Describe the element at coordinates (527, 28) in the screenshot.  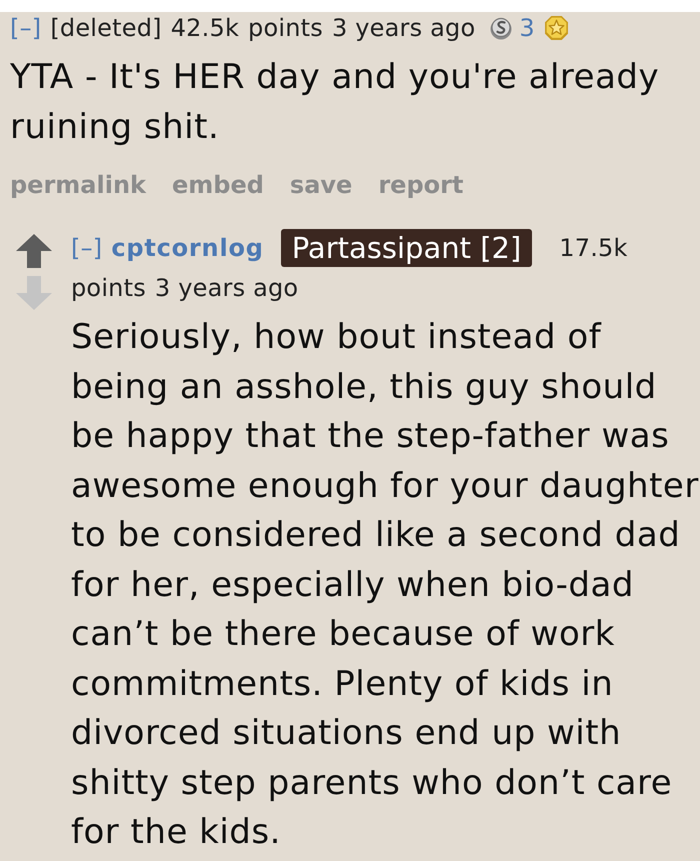
I see `award-count: 3` at that location.